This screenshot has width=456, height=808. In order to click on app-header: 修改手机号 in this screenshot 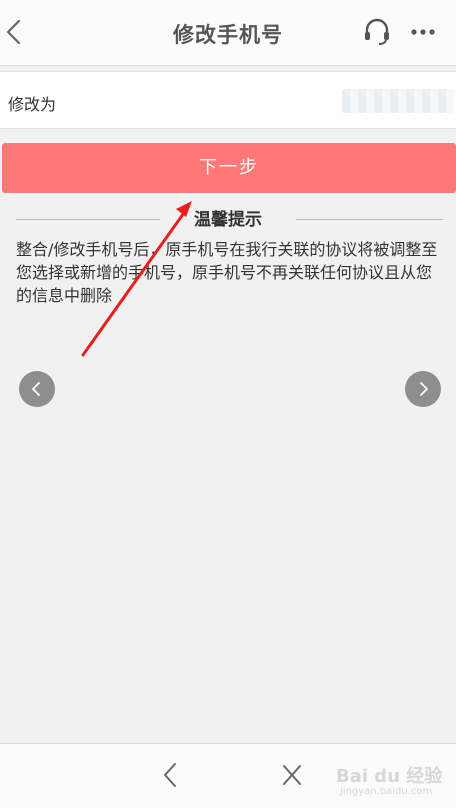, I will do `click(228, 33)`.